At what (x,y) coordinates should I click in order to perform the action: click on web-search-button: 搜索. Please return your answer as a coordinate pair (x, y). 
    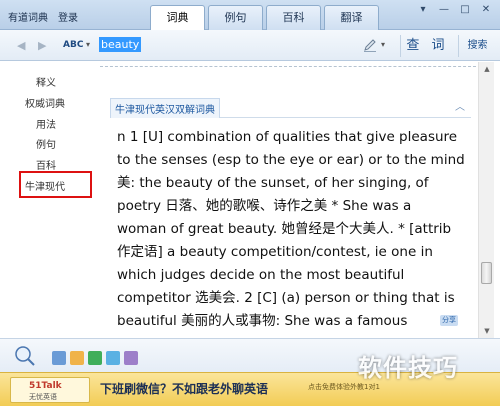
    Looking at the image, I should click on (477, 46).